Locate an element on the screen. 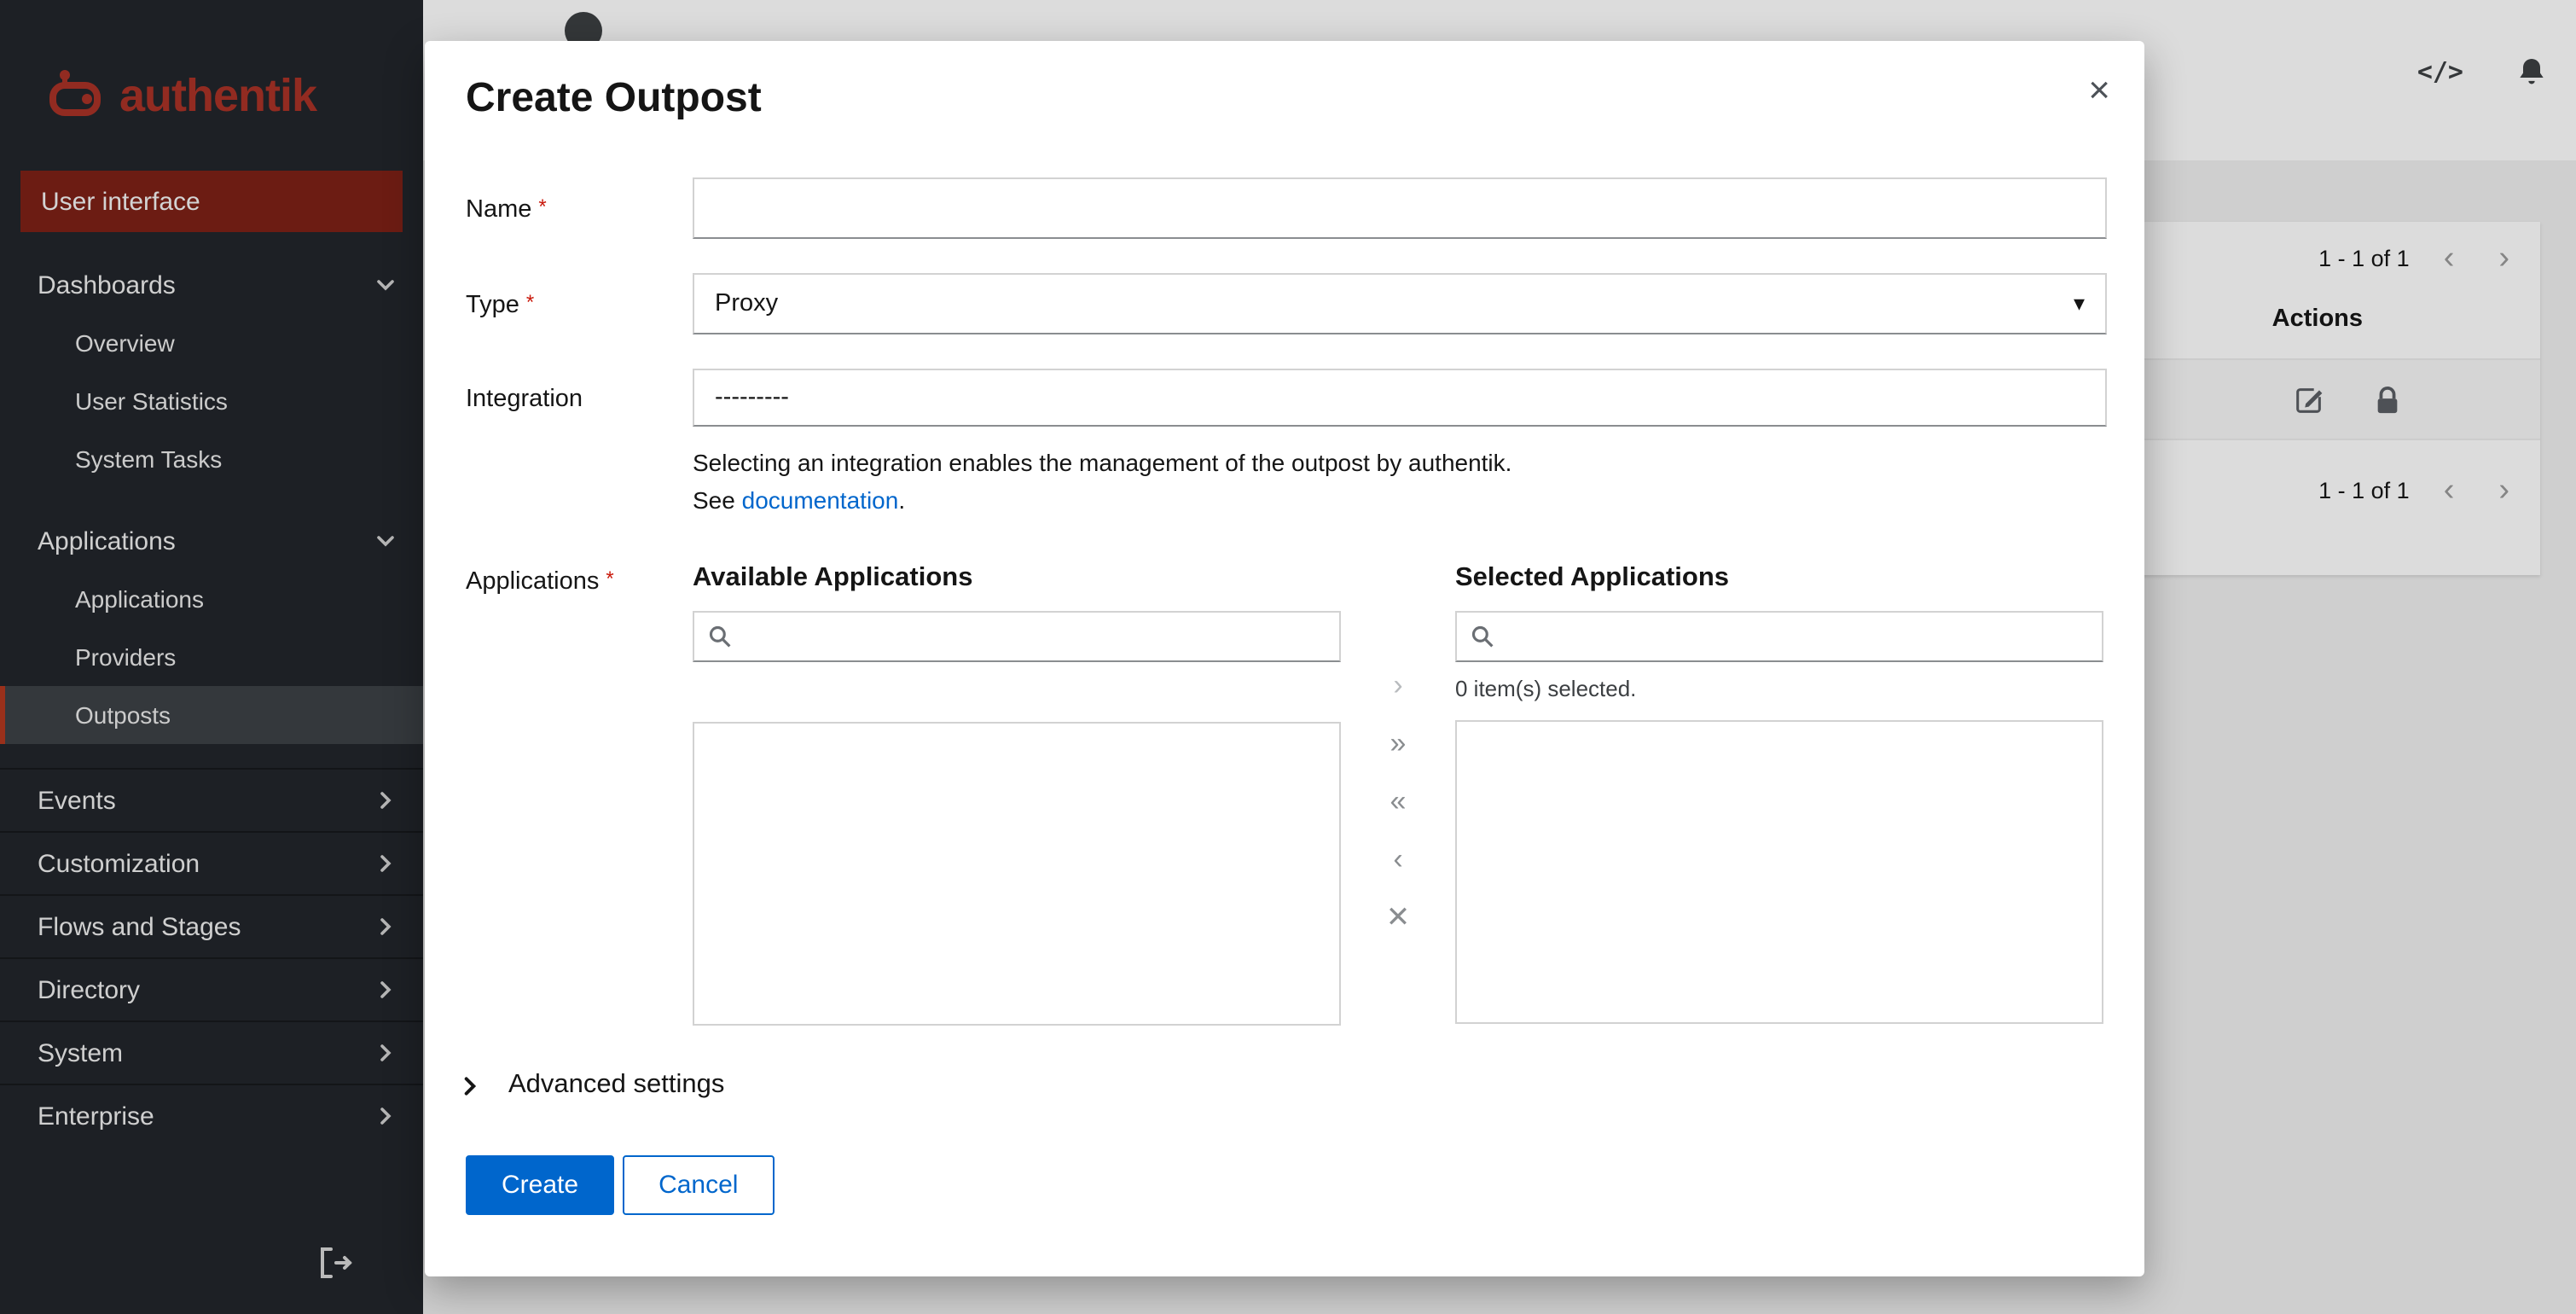 This screenshot has width=2576, height=1314. type-label: Type * is located at coordinates (500, 305).